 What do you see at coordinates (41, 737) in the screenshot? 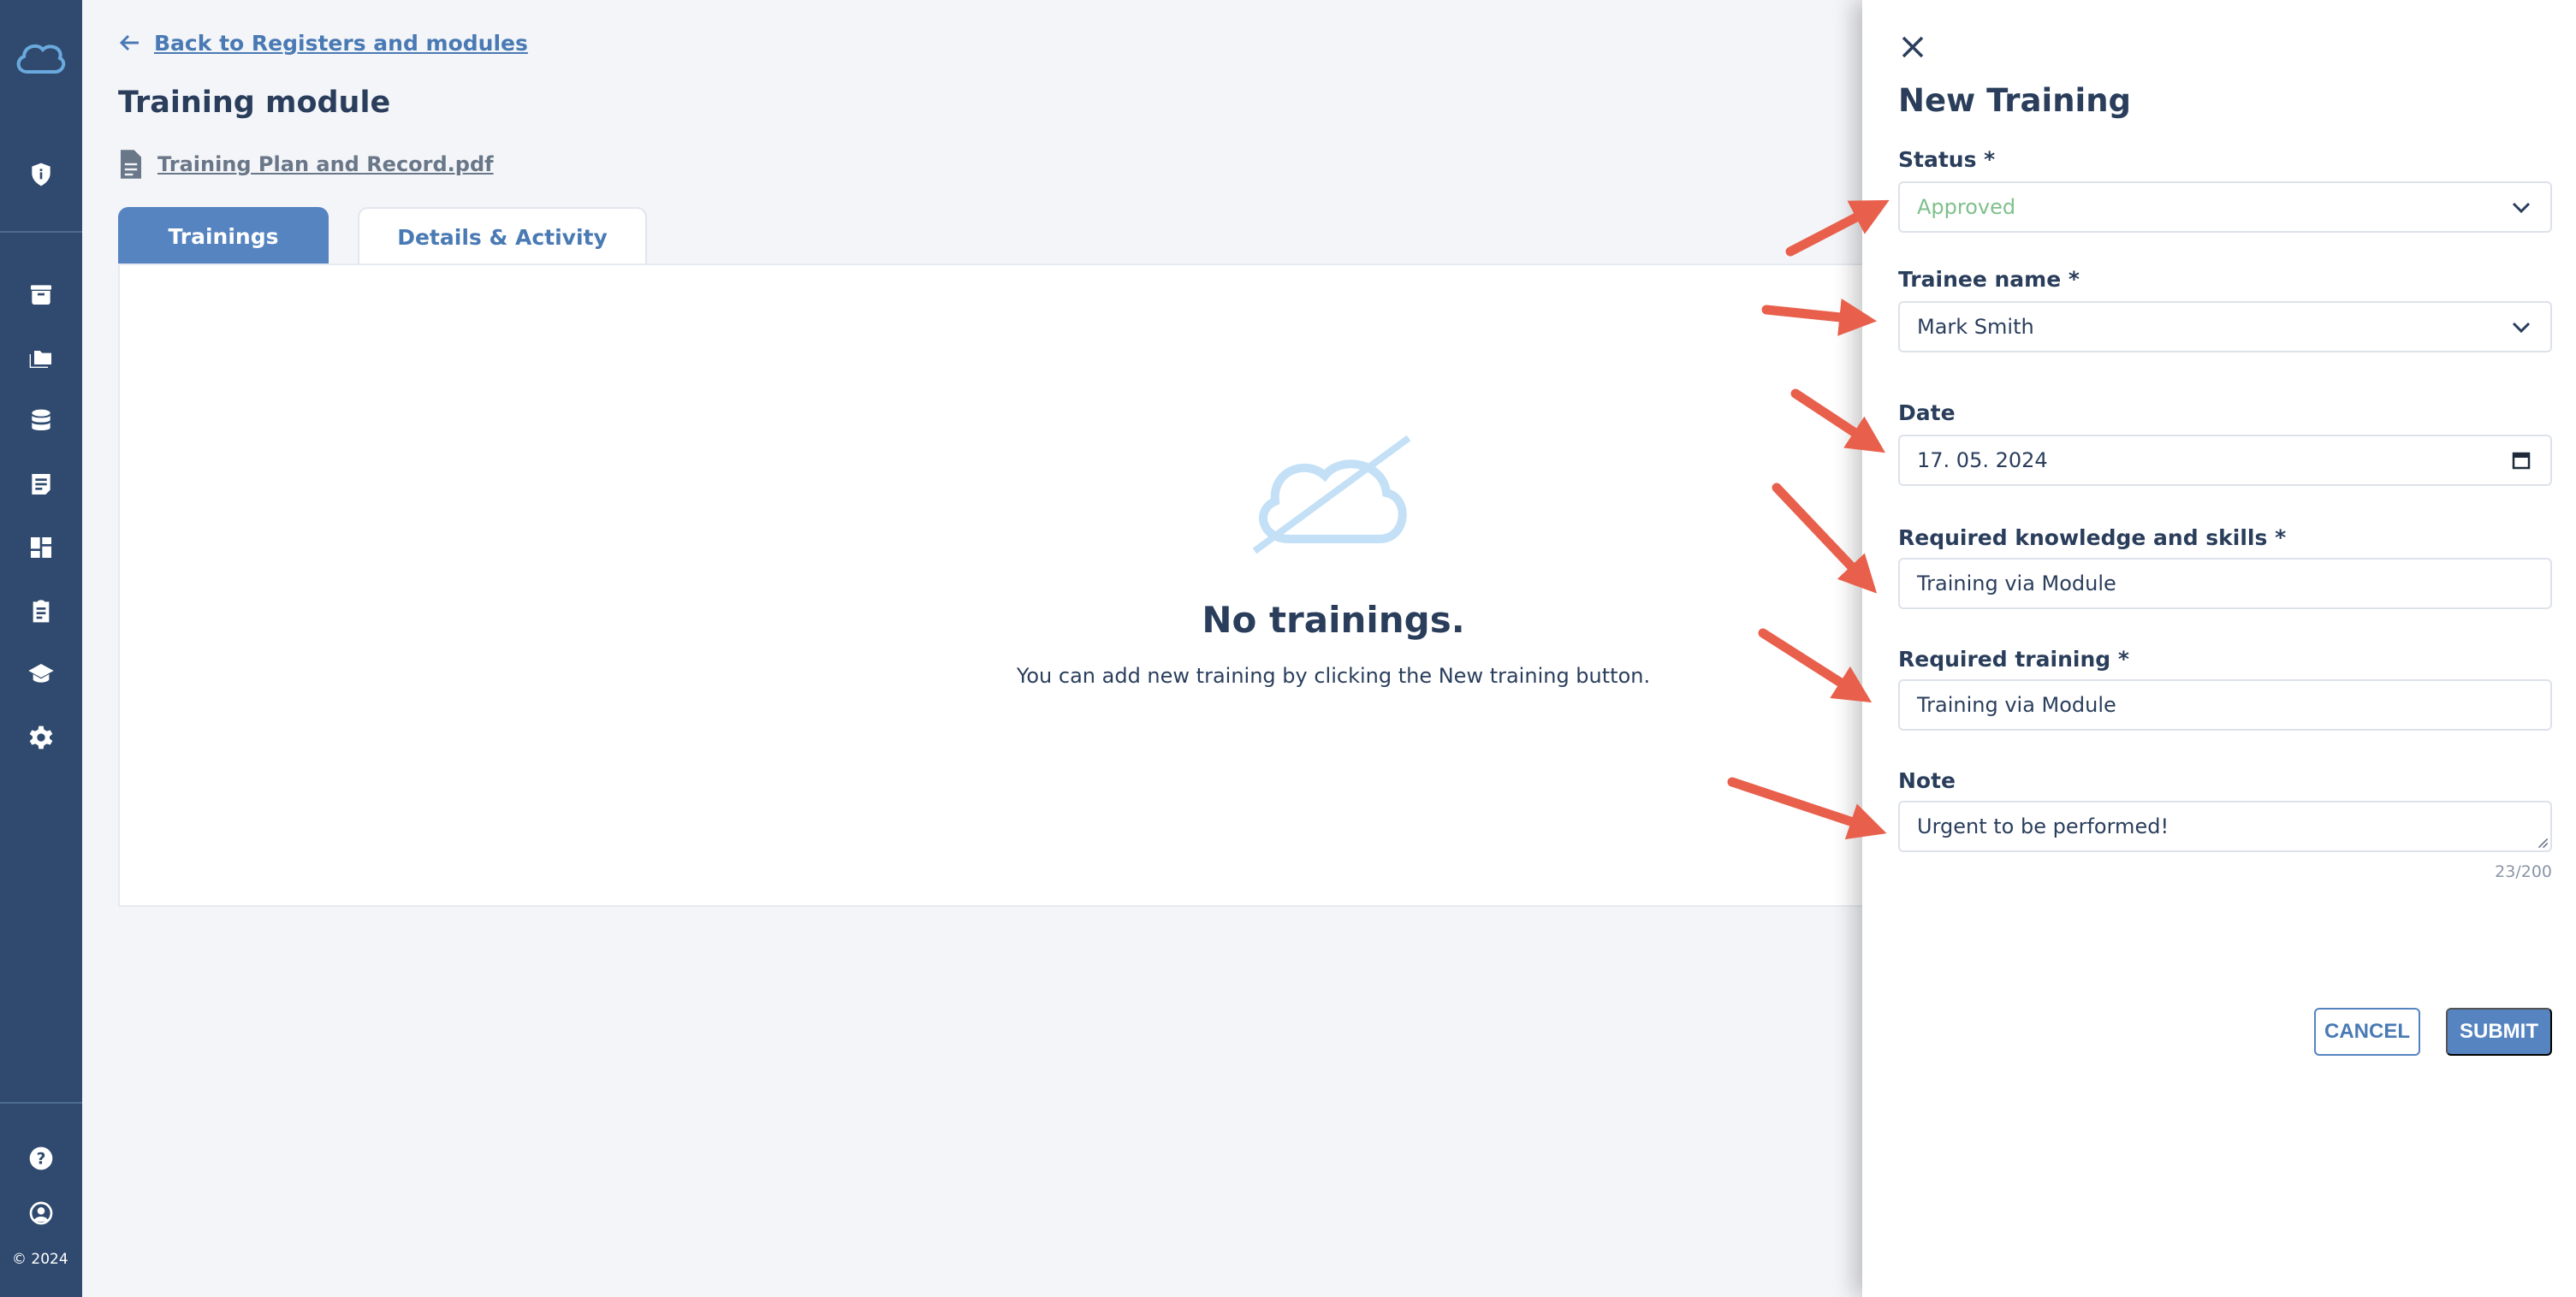
I see `gear-icon` at bounding box center [41, 737].